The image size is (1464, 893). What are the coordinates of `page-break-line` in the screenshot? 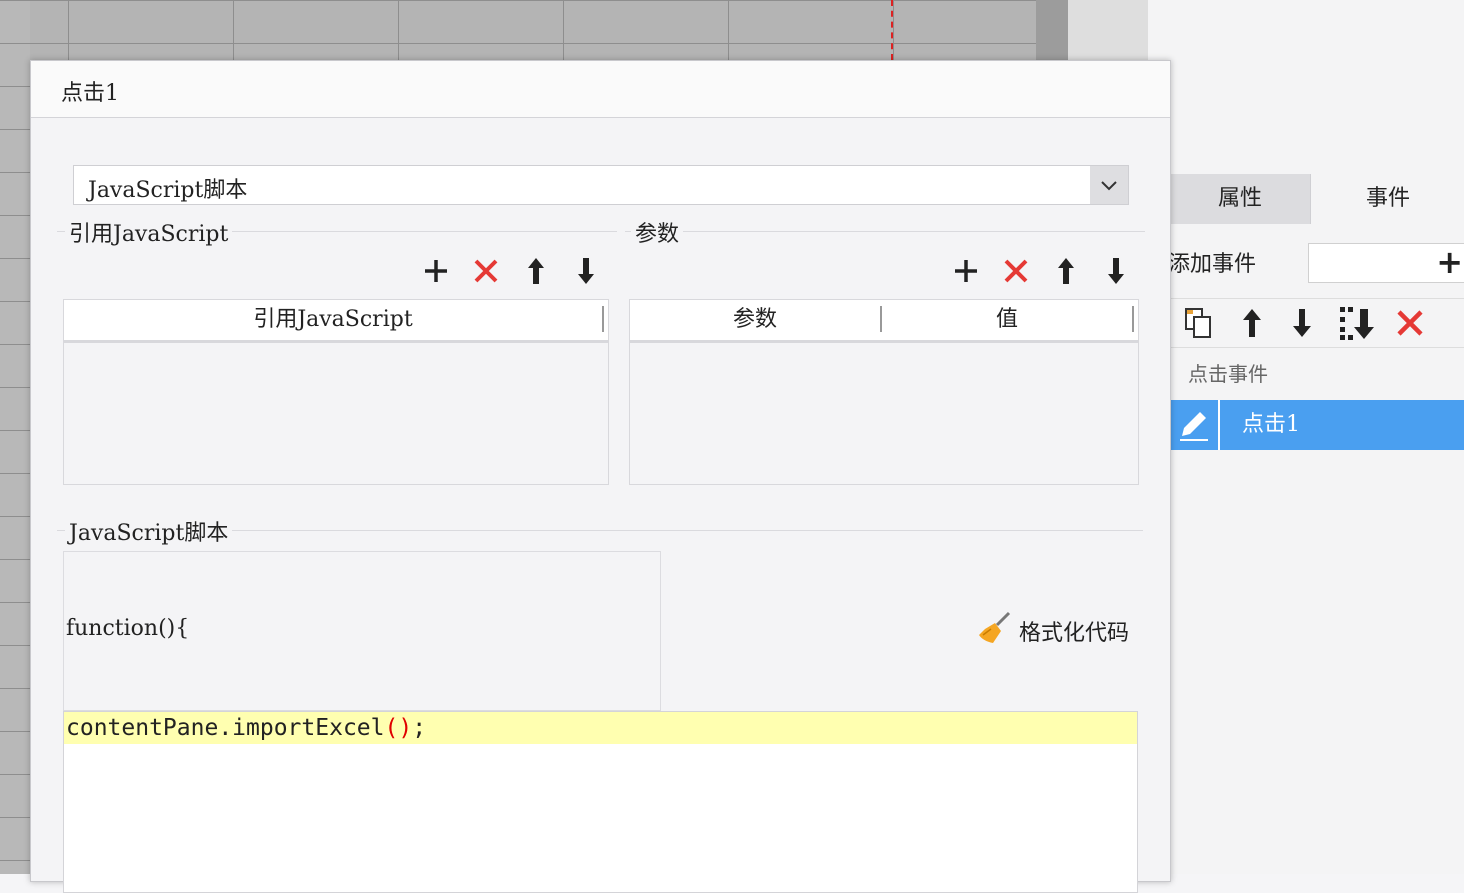 It's located at (892, 30).